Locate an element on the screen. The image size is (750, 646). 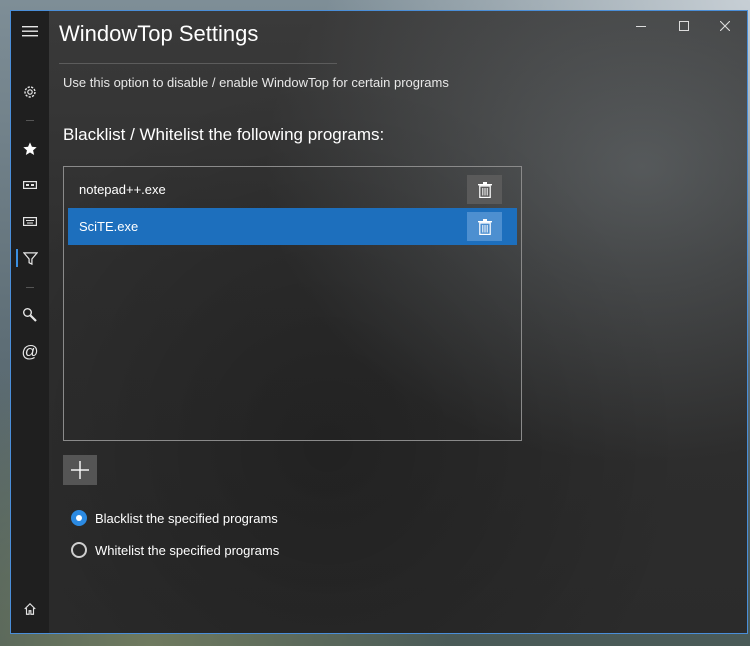
title-divider is located at coordinates (198, 63).